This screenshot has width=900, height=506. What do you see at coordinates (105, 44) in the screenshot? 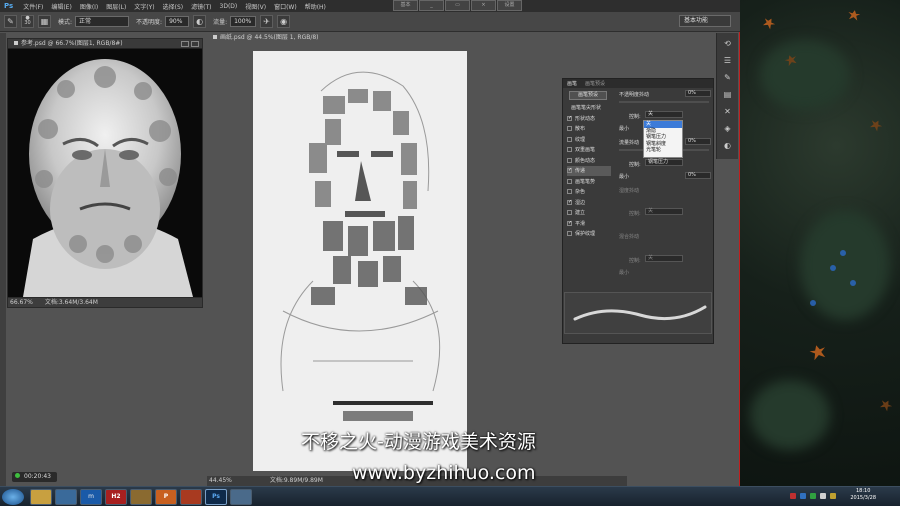
I see `reference-document-tab: 参考.psd @ 66.7%(图层1, RGB/8#)` at bounding box center [105, 44].